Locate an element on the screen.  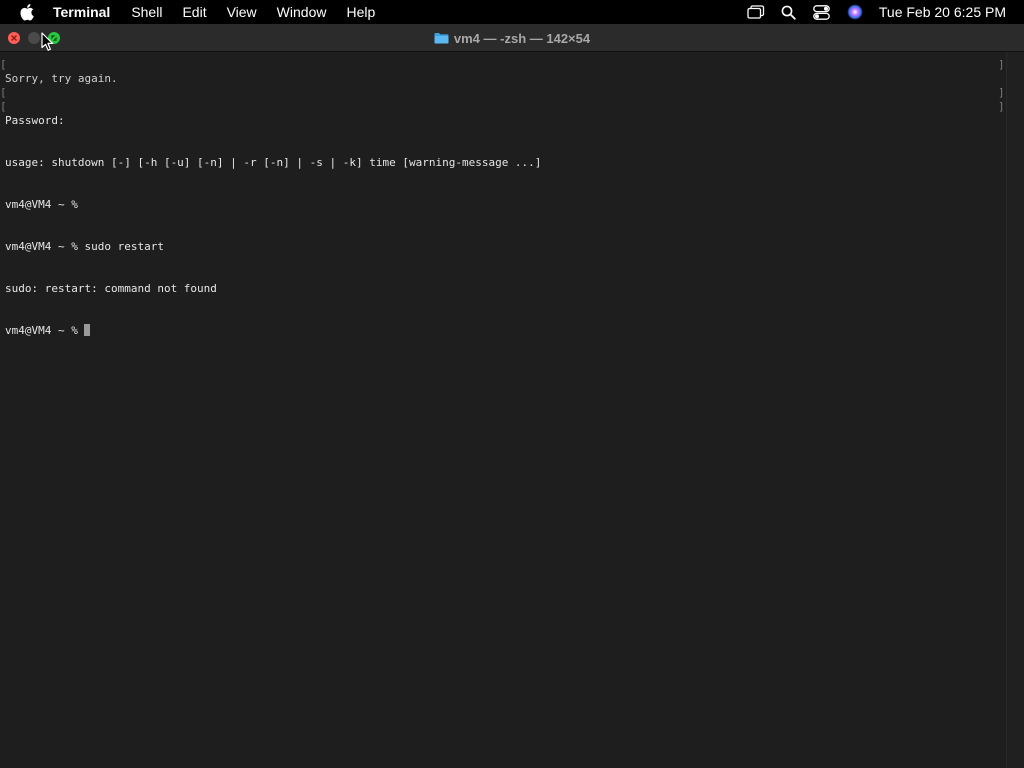
menu-extras: Tue Feb 20 6:25 PM is located at coordinates (869, 12).